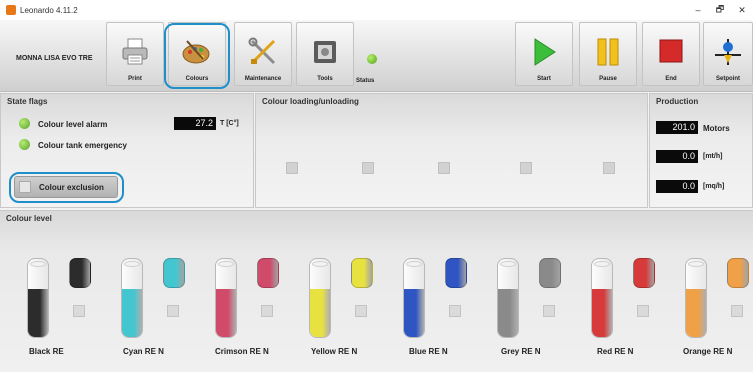 The image size is (753, 372). I want to click on minimize-button: –, so click(698, 10).